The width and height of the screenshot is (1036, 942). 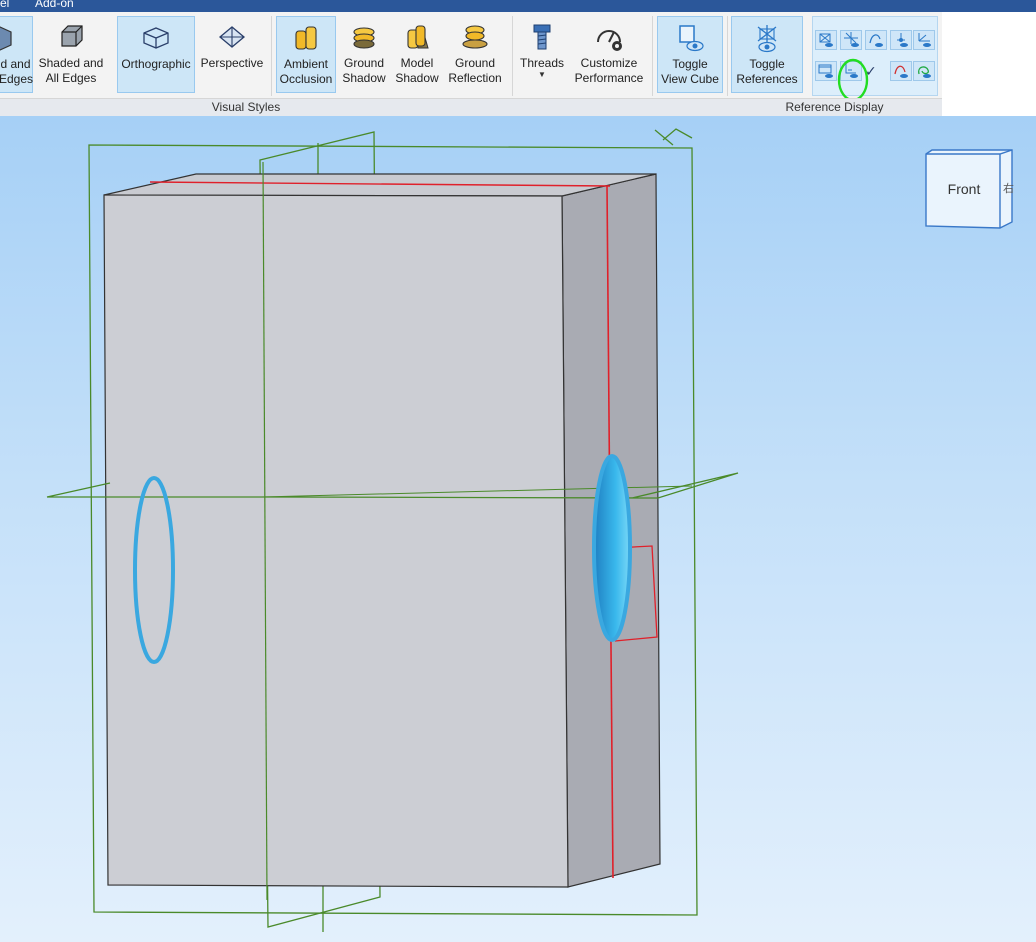 I want to click on menu-item-addon: Add-on, so click(x=54, y=5).